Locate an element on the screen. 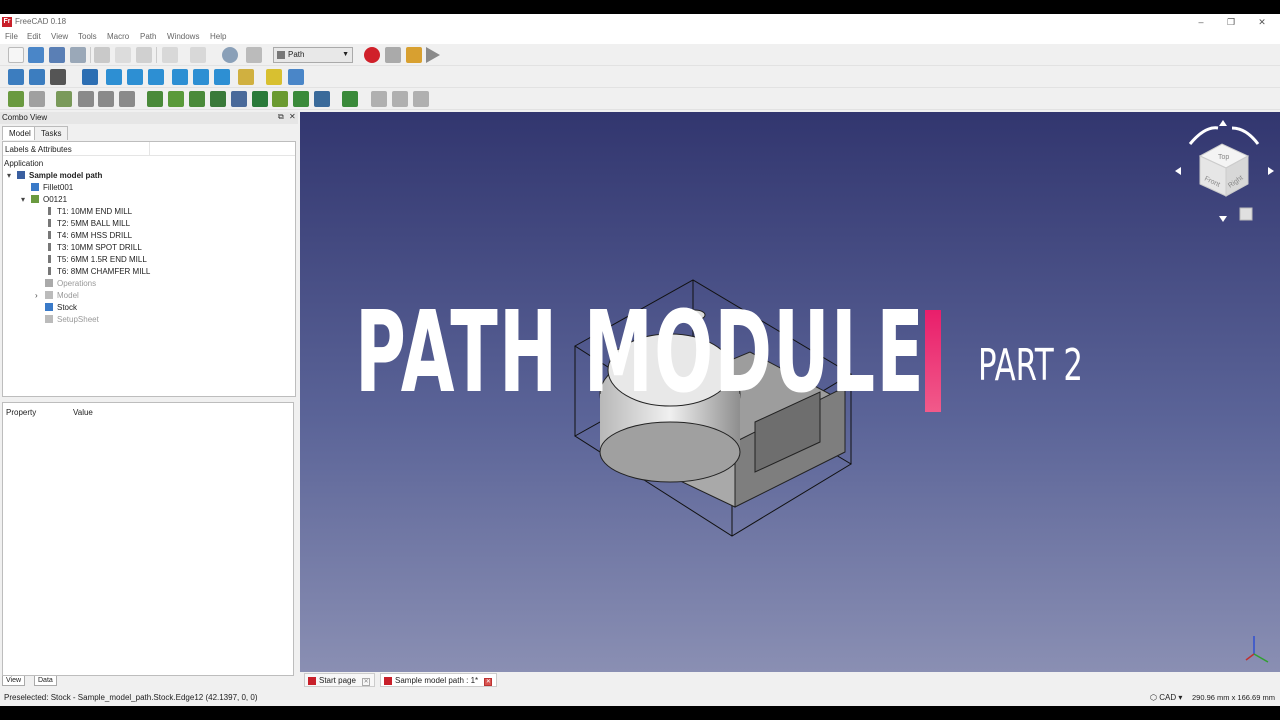  print-icon is located at coordinates (78, 55).